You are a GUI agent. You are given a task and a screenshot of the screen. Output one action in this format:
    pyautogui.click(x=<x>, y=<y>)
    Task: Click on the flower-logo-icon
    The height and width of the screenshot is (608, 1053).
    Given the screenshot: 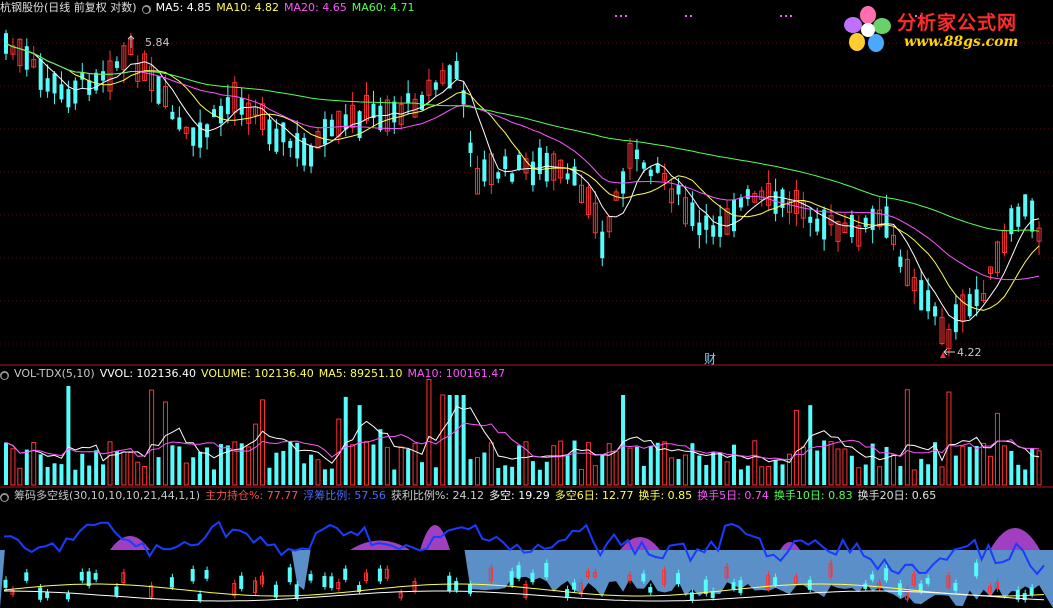 What is the action you would take?
    pyautogui.click(x=867, y=29)
    